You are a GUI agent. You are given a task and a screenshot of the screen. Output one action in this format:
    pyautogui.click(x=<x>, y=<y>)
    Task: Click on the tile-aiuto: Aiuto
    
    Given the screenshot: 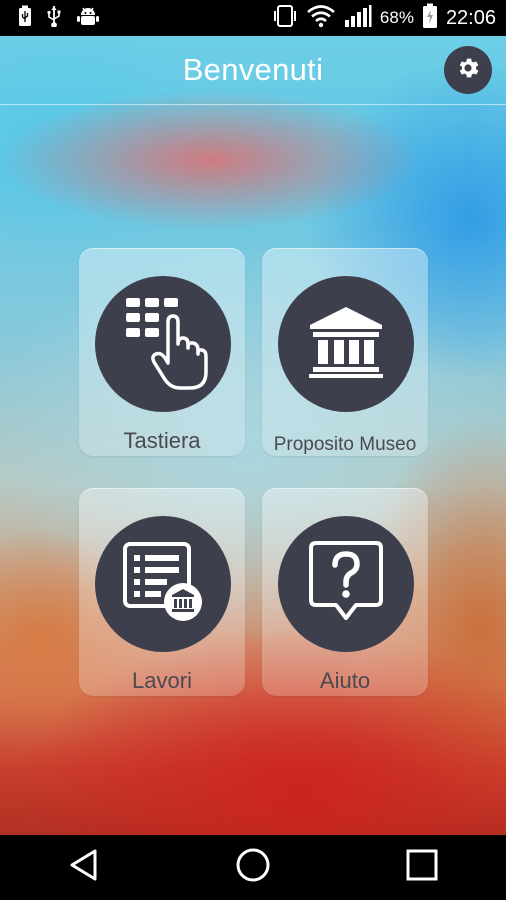 What is the action you would take?
    pyautogui.click(x=345, y=592)
    